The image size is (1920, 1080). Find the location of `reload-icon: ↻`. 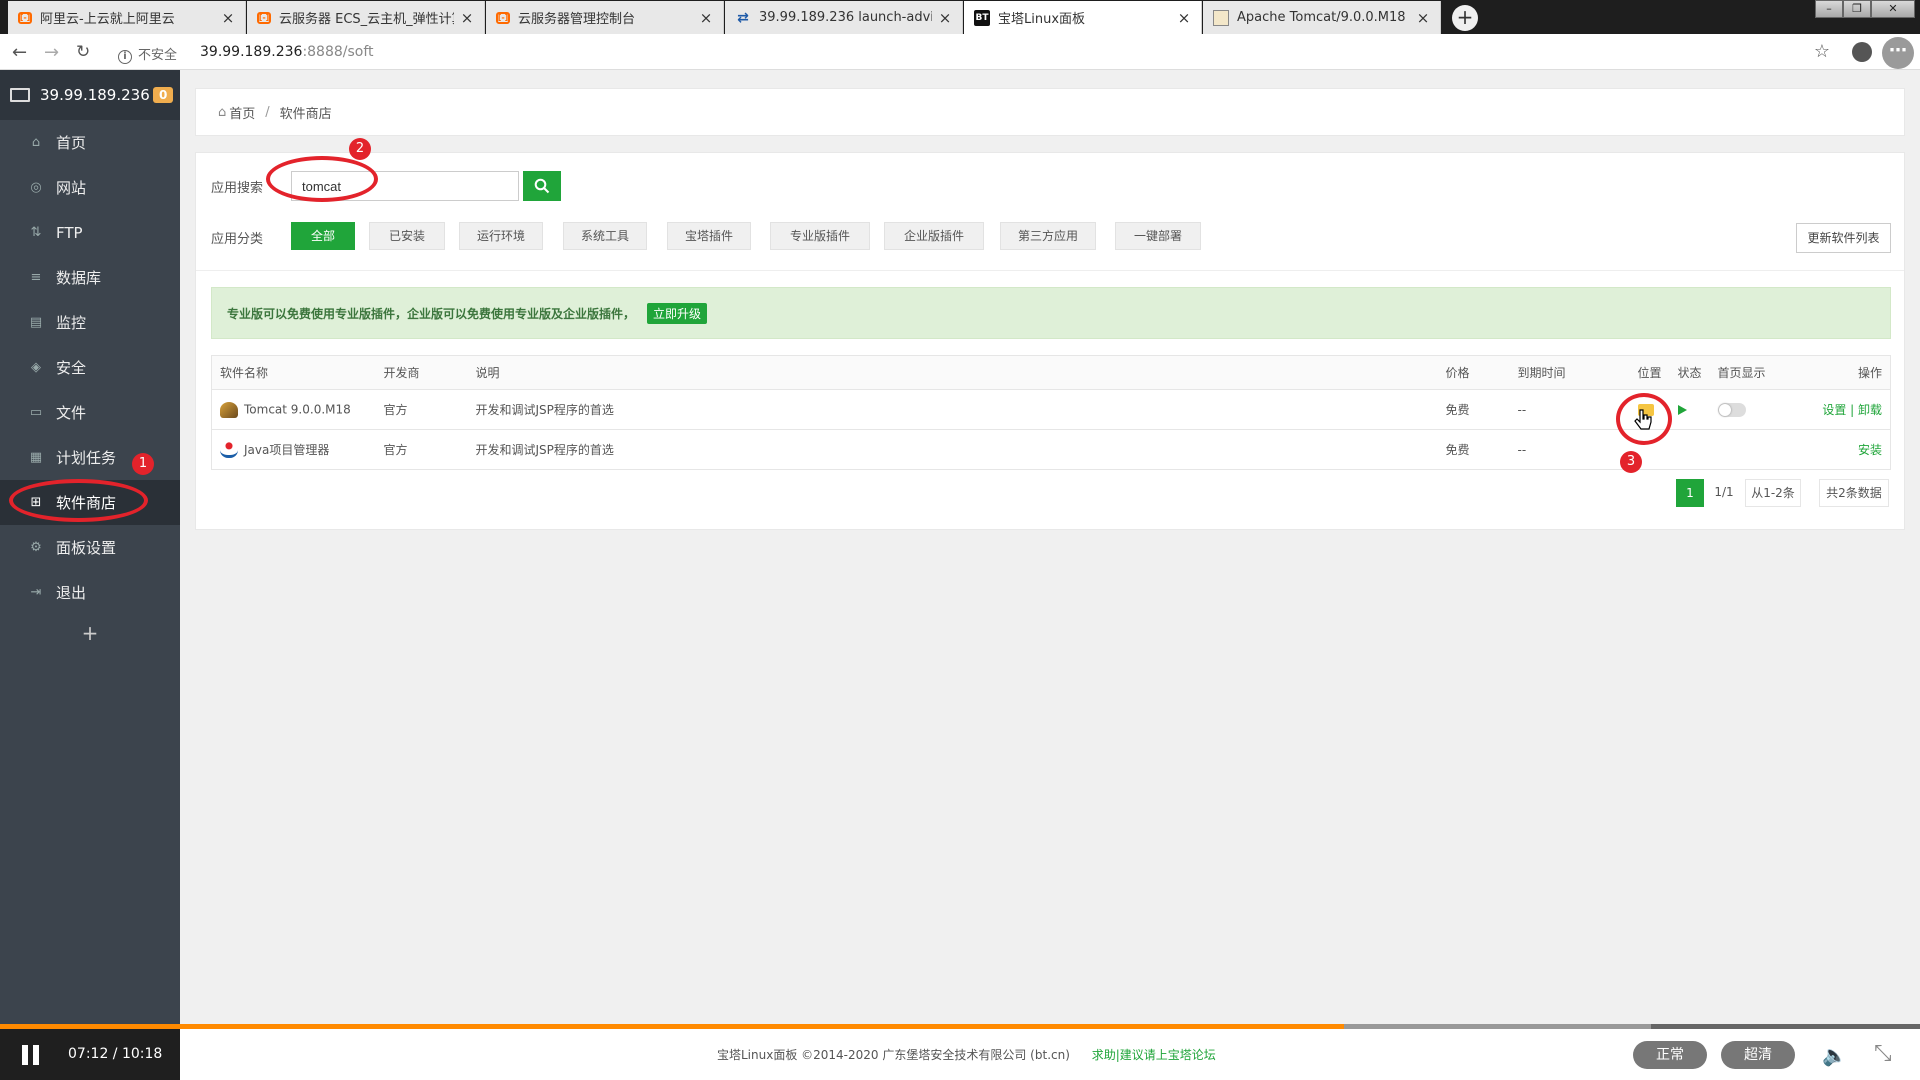

reload-icon: ↻ is located at coordinates (83, 52).